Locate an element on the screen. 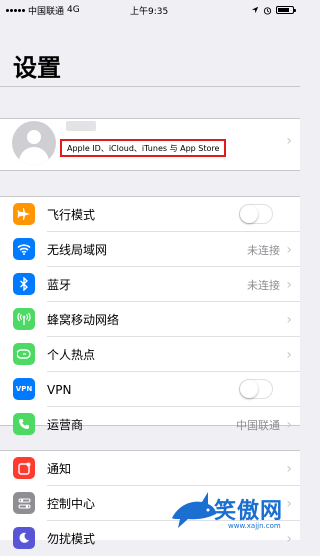  row-label: 运营商 is located at coordinates (65, 425).